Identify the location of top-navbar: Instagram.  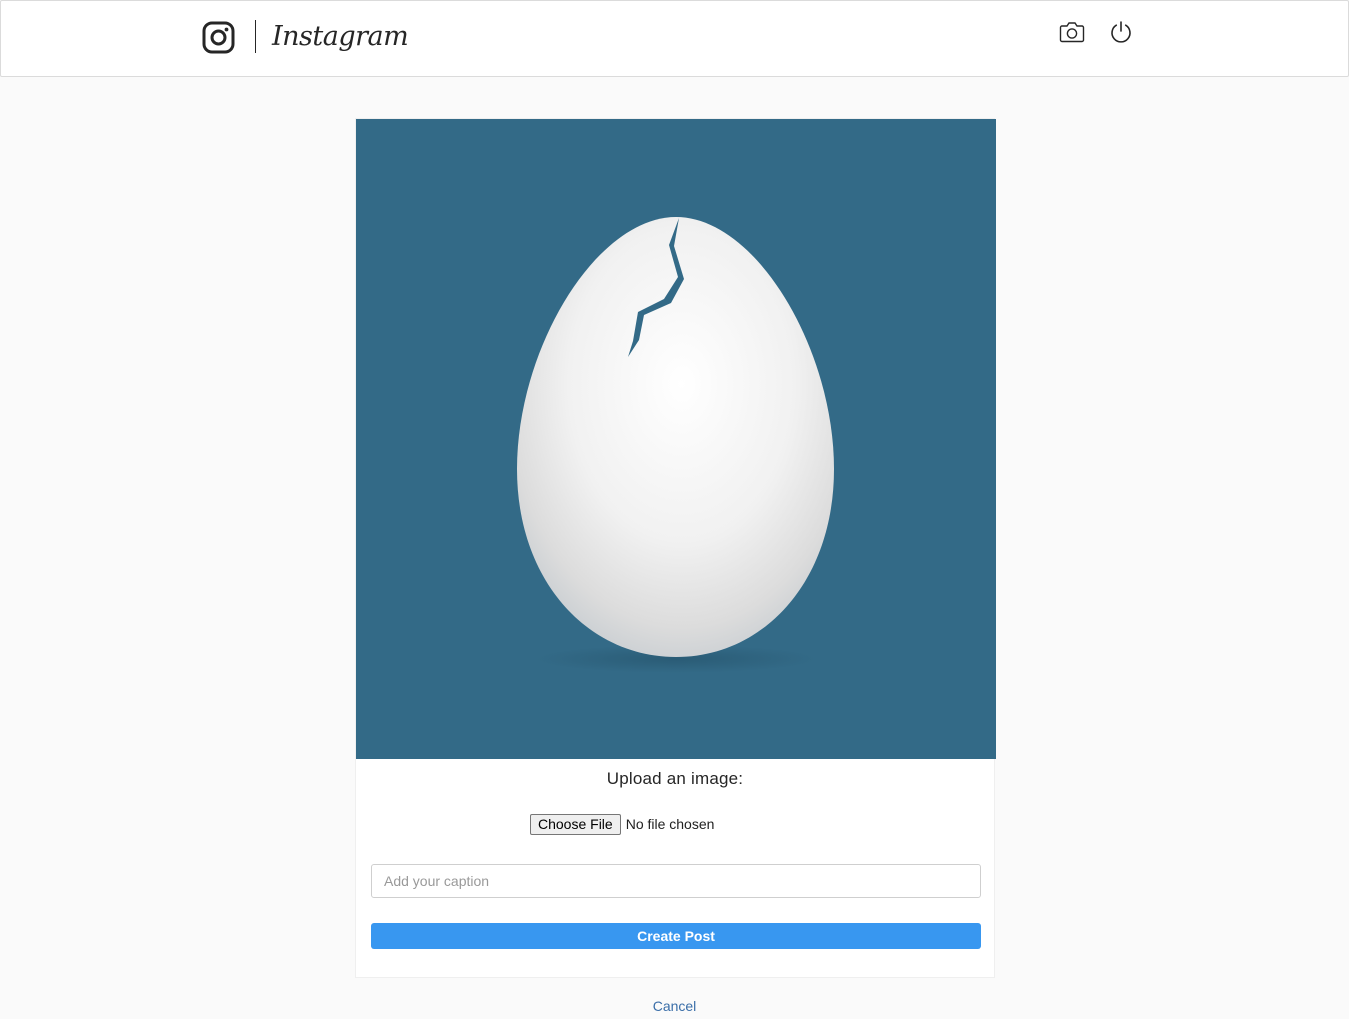
(674, 38).